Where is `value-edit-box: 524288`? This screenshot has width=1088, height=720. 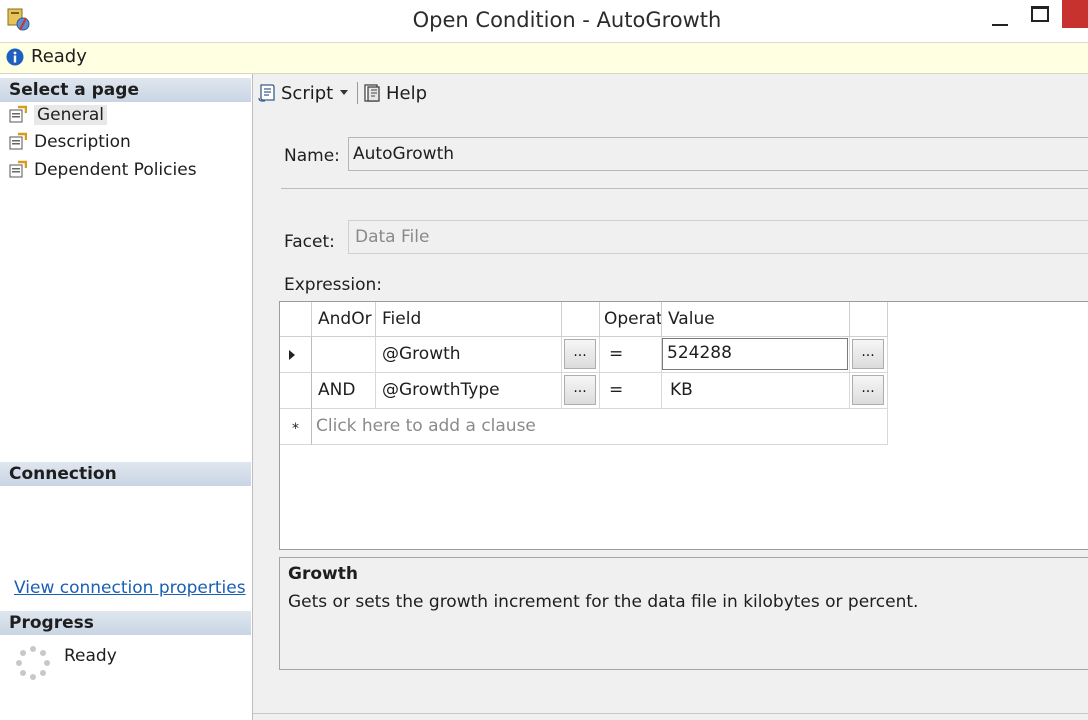 value-edit-box: 524288 is located at coordinates (755, 354).